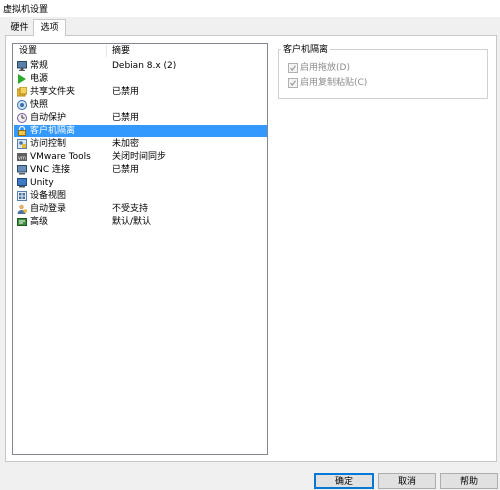 This screenshot has height=490, width=500. I want to click on title-bar: 虚拟机设置, so click(250, 8).